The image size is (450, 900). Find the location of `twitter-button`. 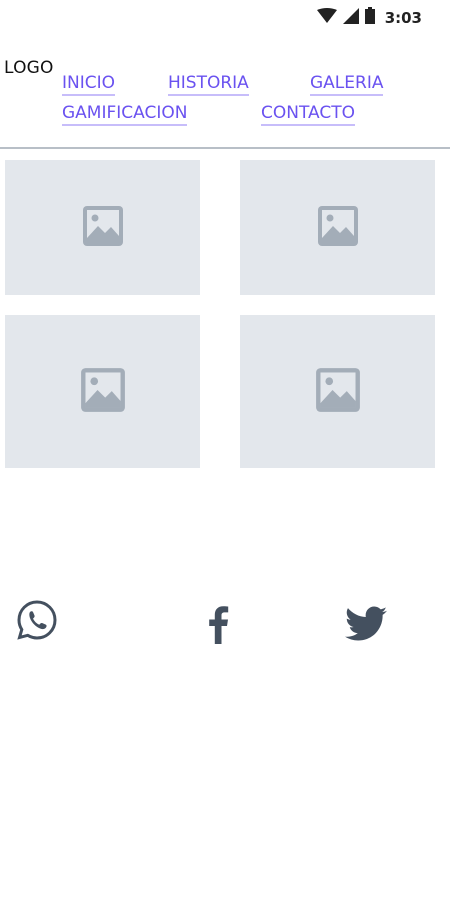

twitter-button is located at coordinates (366, 626).